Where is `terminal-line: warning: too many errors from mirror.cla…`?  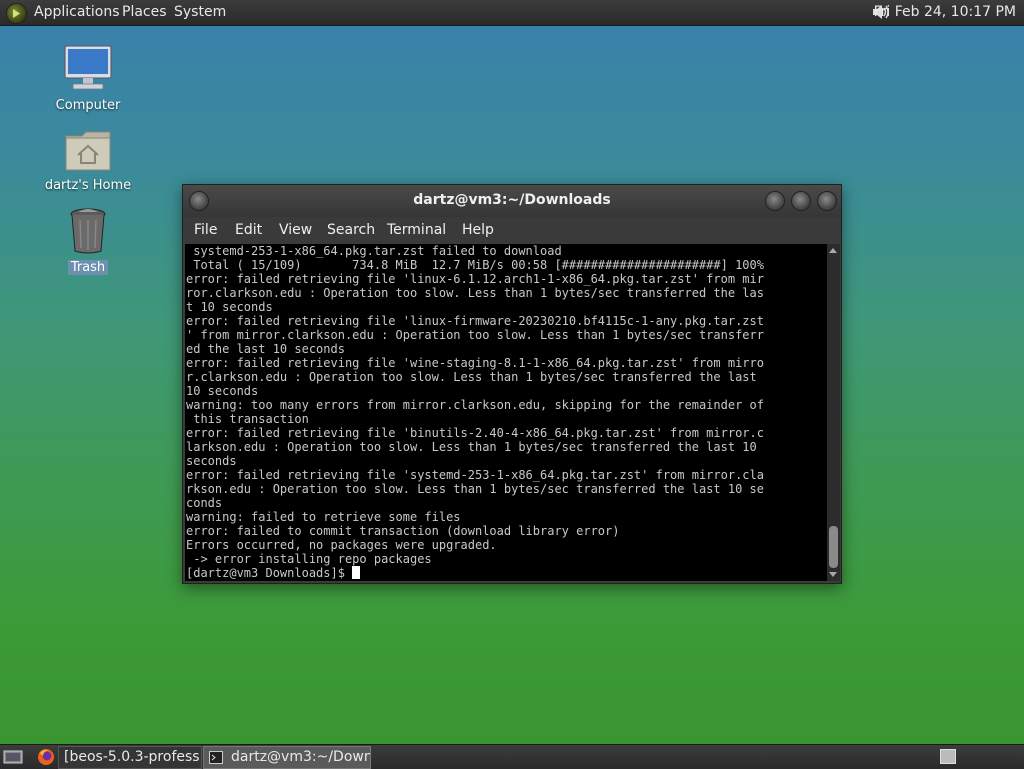 terminal-line: warning: too many errors from mirror.cla… is located at coordinates (475, 405).